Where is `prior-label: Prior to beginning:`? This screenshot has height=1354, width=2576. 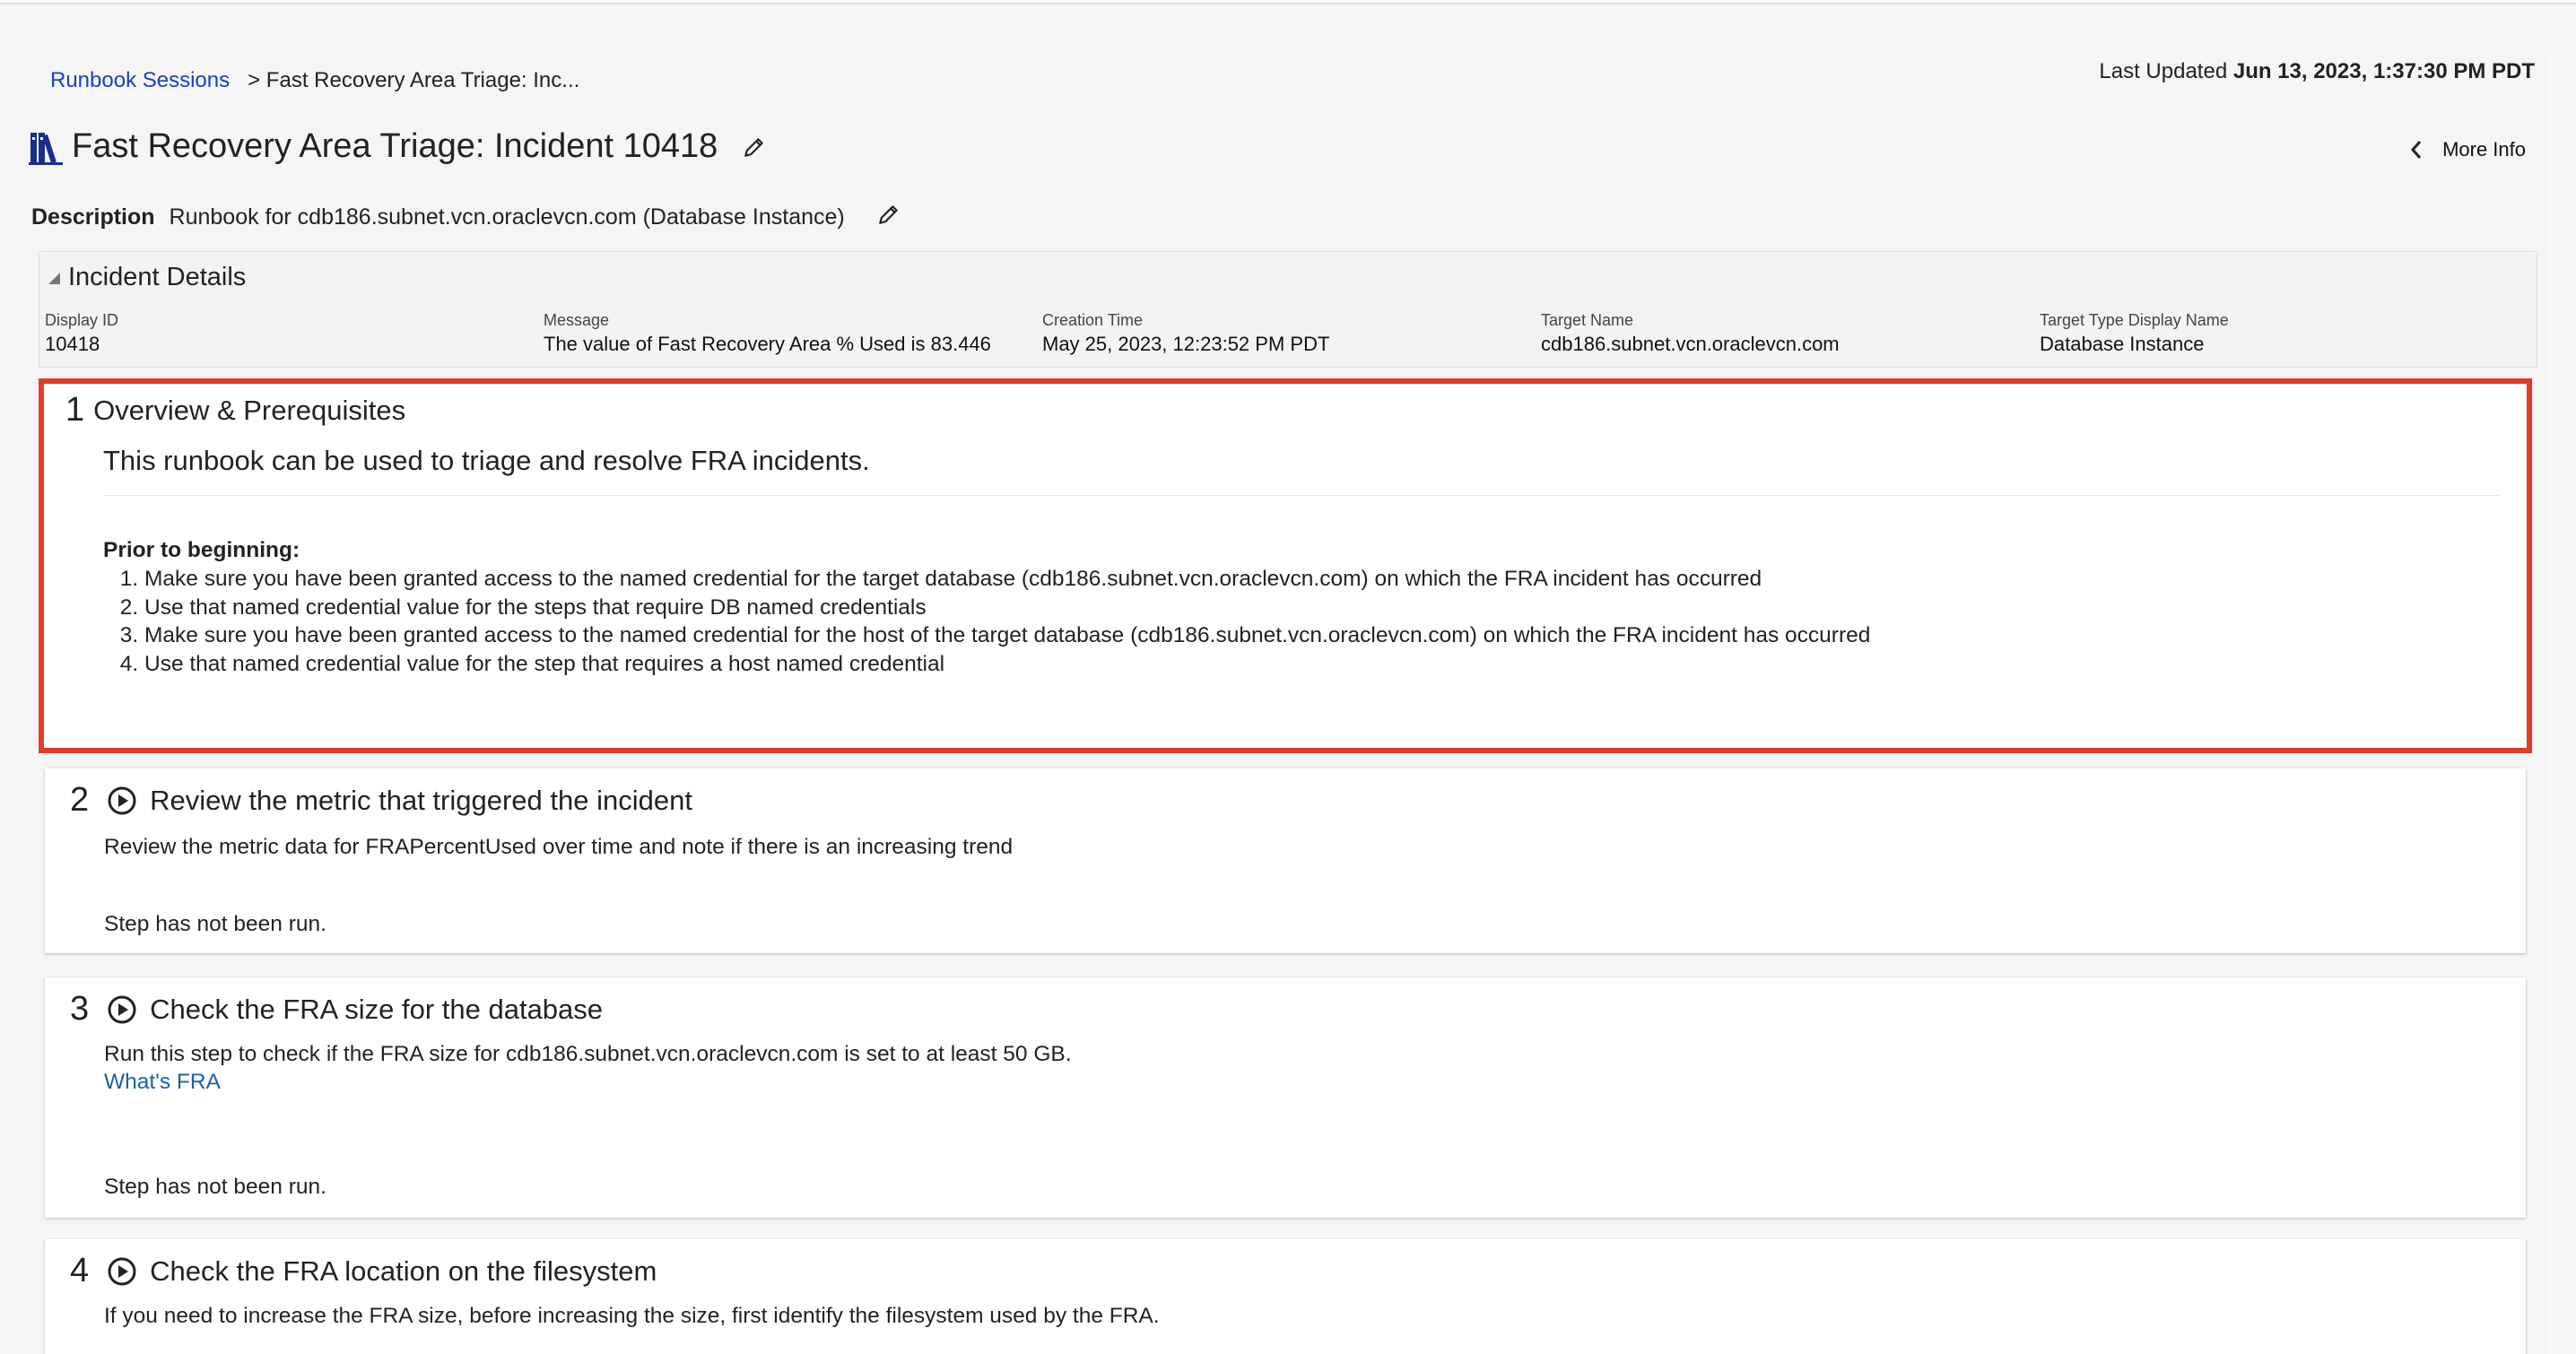 prior-label: Prior to beginning: is located at coordinates (201, 550).